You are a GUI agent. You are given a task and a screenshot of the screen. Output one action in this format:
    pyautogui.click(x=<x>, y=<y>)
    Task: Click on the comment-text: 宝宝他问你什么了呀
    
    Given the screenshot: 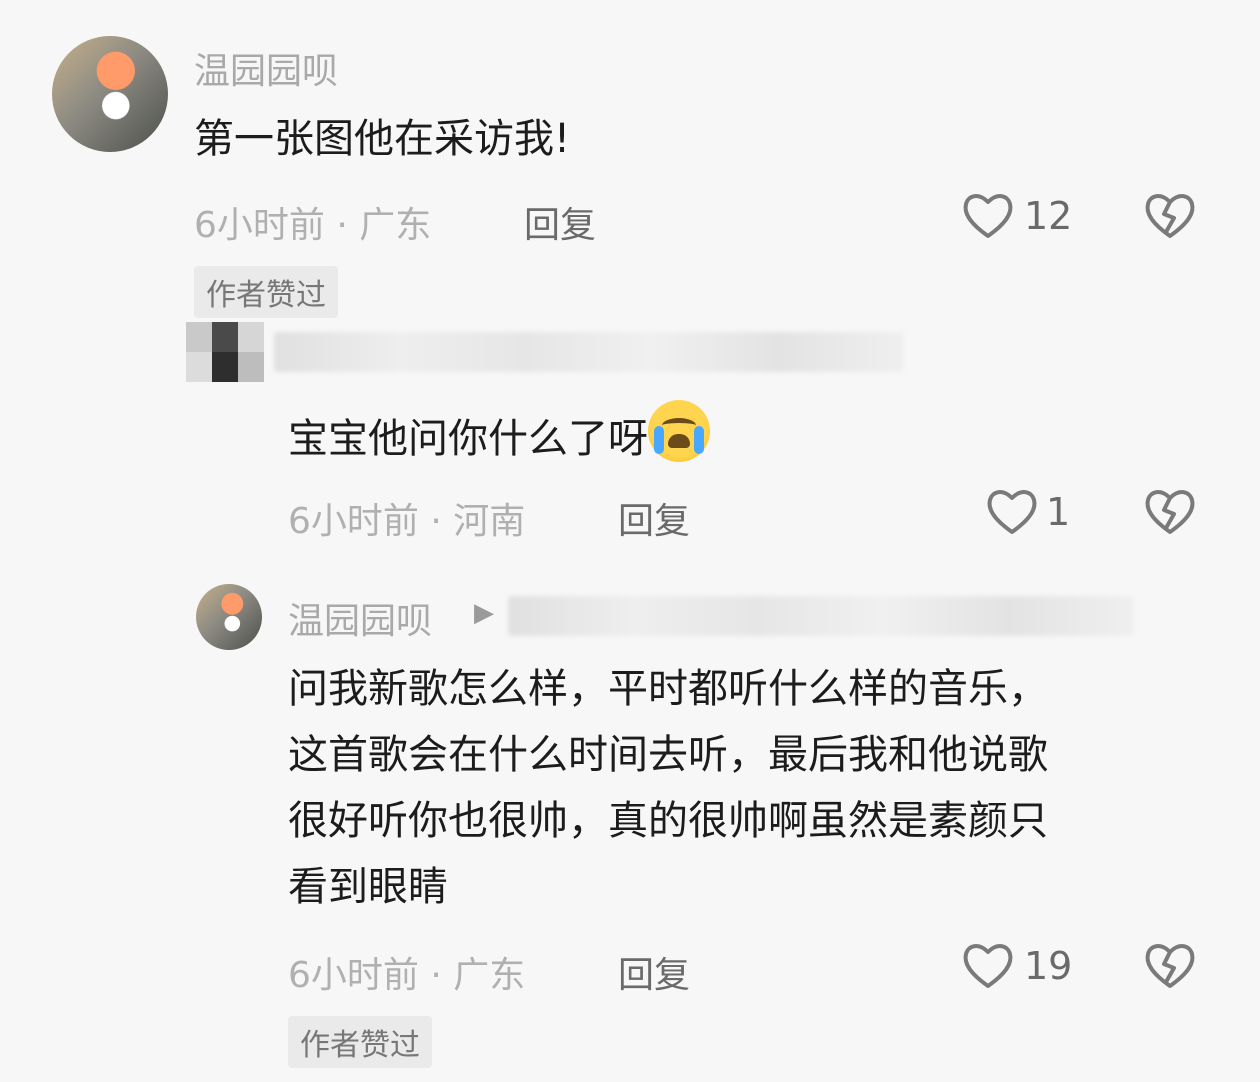 What is the action you would take?
    pyautogui.click(x=499, y=436)
    